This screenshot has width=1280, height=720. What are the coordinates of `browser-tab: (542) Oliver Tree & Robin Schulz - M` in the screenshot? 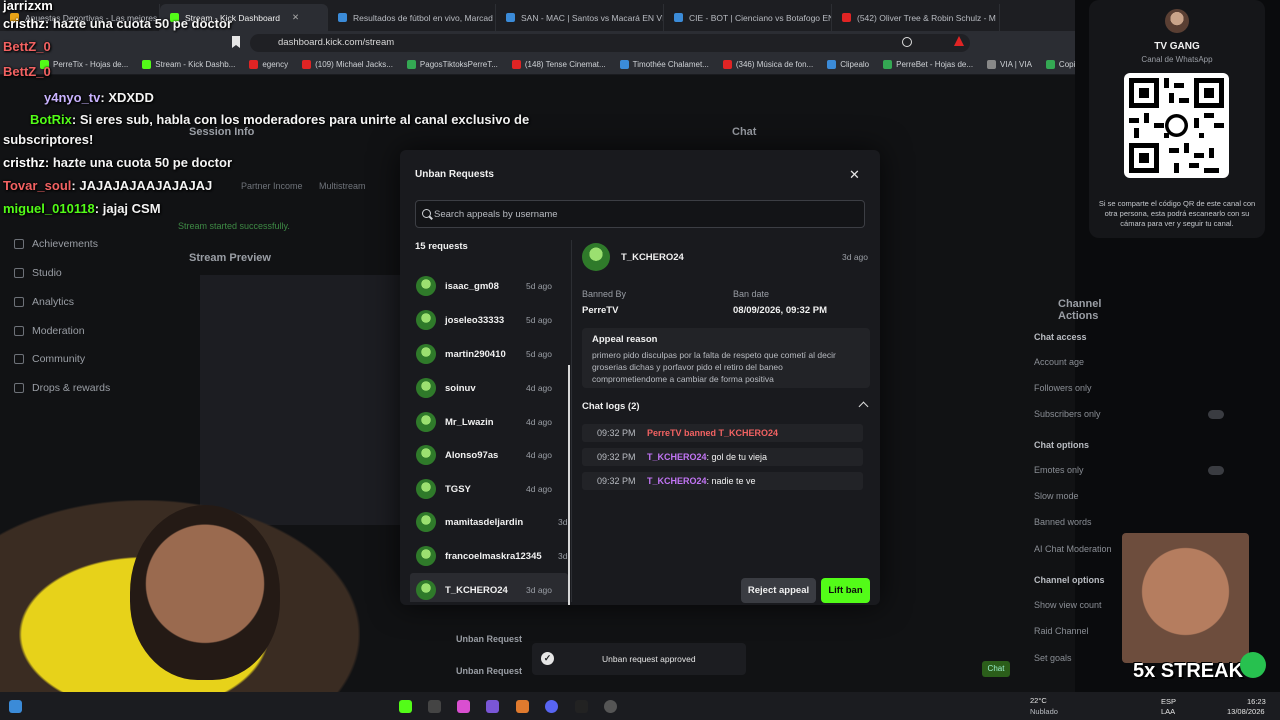 It's located at (916, 17).